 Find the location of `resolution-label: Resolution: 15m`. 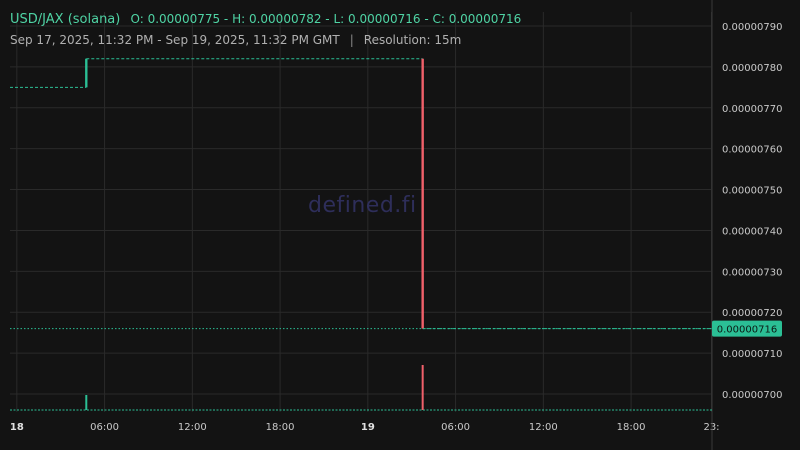

resolution-label: Resolution: 15m is located at coordinates (412, 40).